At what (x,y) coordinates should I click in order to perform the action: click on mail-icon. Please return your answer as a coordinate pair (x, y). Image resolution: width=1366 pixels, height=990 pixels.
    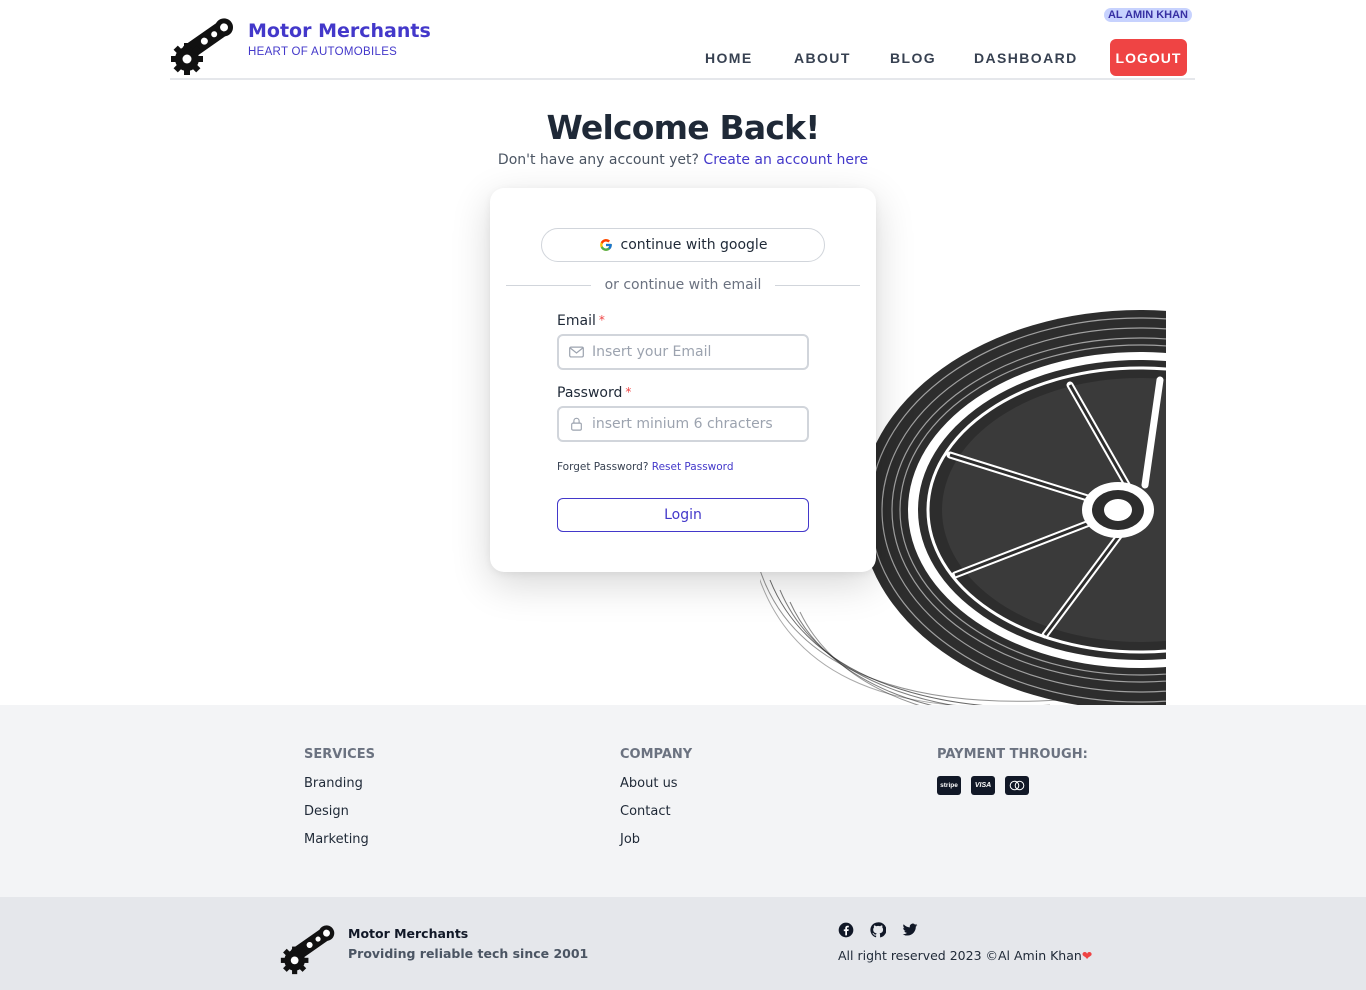
    Looking at the image, I should click on (576, 352).